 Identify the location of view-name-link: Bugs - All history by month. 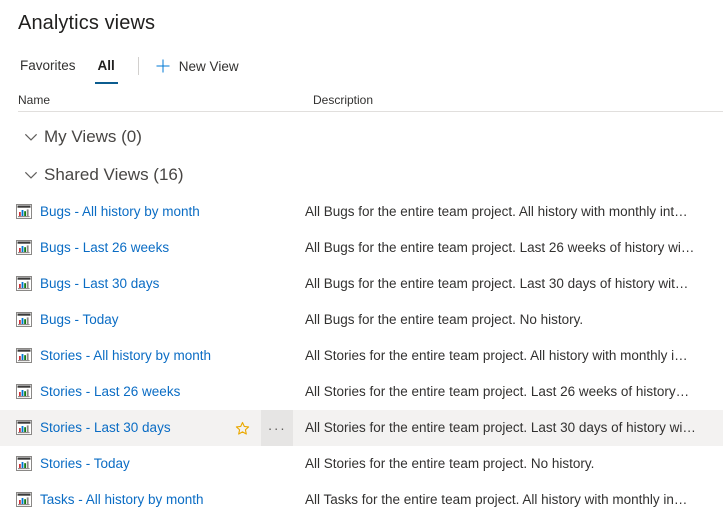
(120, 212).